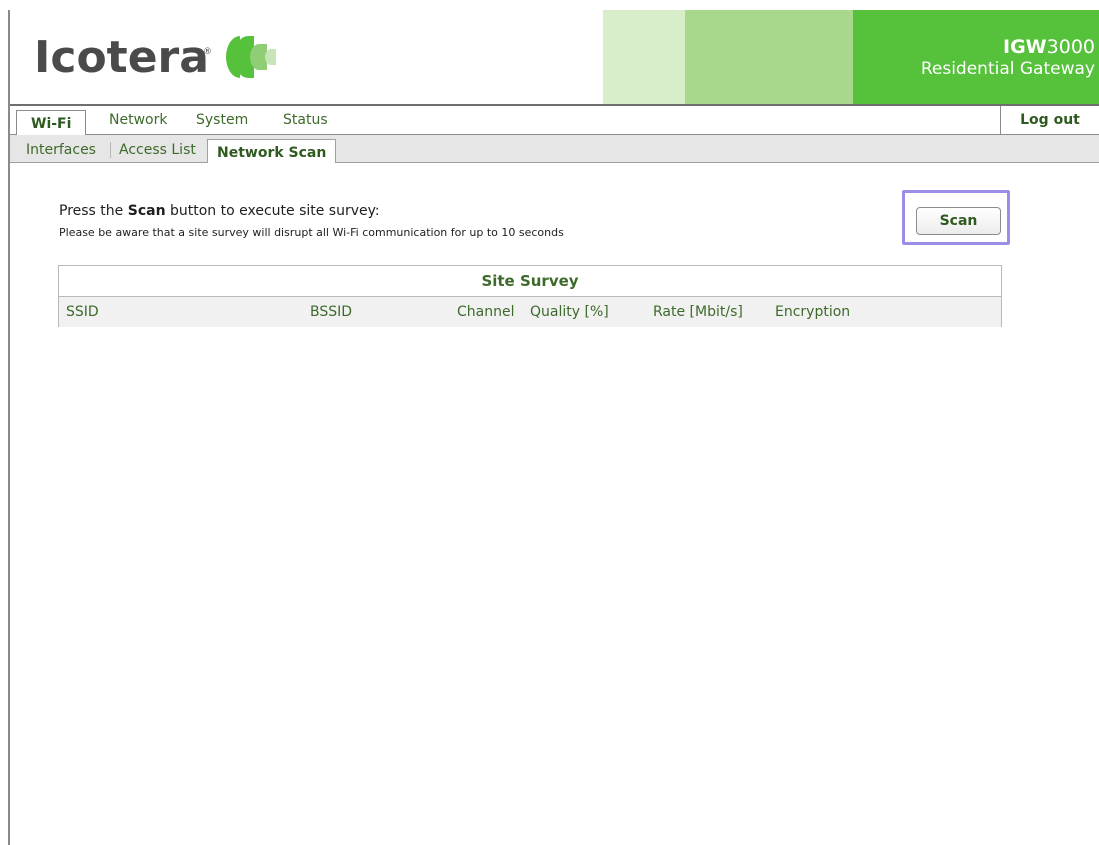 The width and height of the screenshot is (1099, 845). I want to click on logo-registered-mark: ®, so click(207, 52).